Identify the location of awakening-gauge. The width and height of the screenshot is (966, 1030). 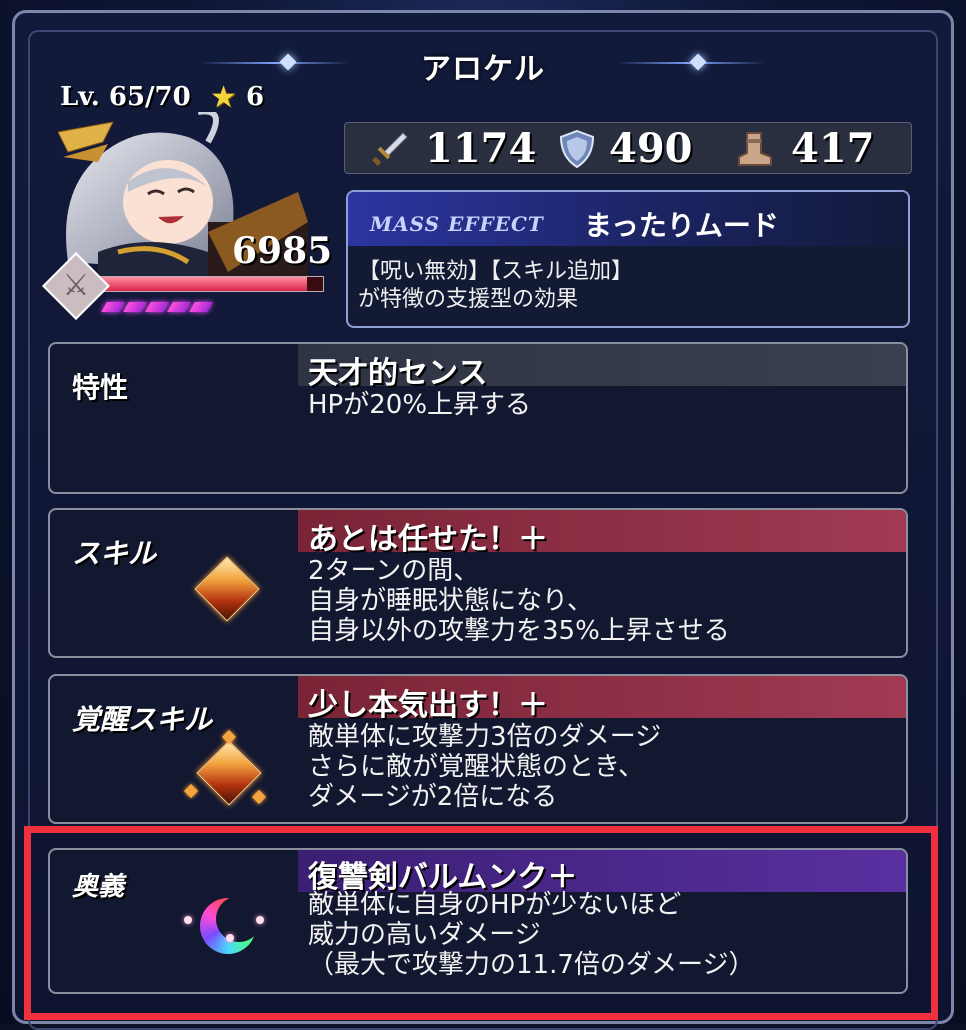
(157, 307).